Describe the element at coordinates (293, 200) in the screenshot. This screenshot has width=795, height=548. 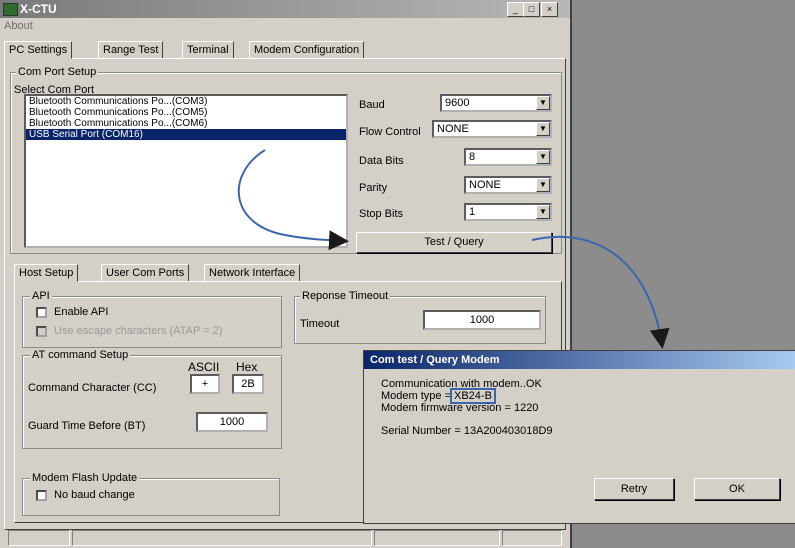
I see `arrow-list-to-test` at that location.